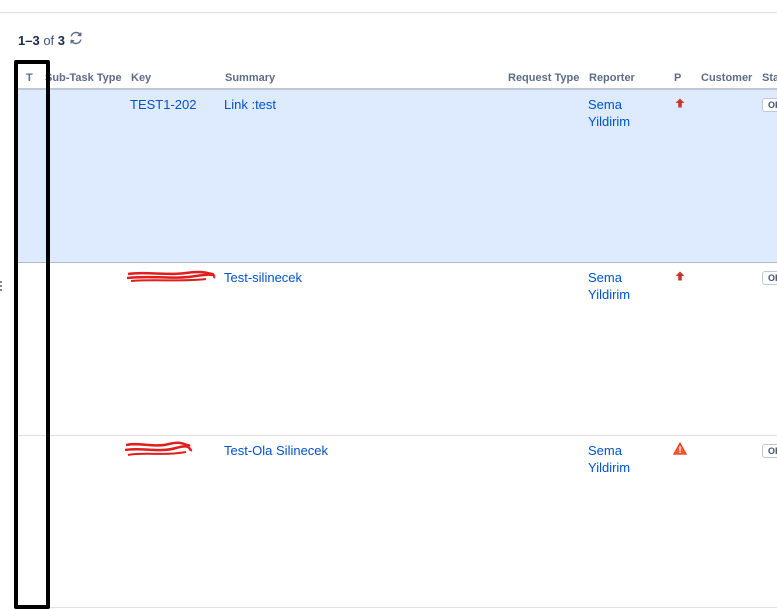 The image size is (777, 610). Describe the element at coordinates (163, 104) in the screenshot. I see `issue-key-link: TEST1-202` at that location.